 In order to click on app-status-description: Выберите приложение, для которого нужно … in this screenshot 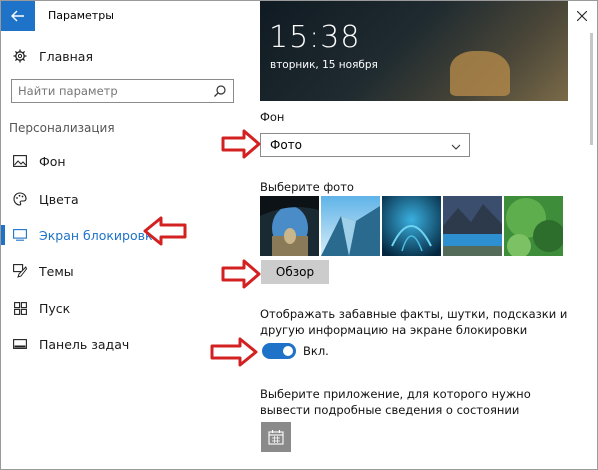, I will do `click(395, 402)`.